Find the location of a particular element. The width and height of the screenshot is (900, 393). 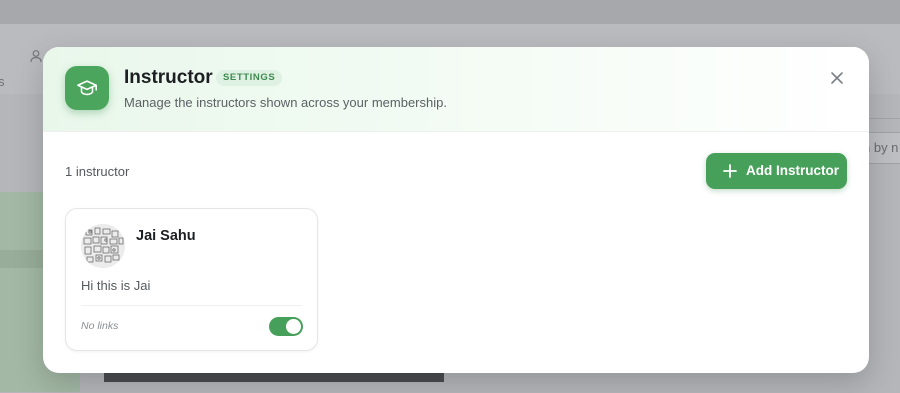

avatar-image is located at coordinates (103, 246).